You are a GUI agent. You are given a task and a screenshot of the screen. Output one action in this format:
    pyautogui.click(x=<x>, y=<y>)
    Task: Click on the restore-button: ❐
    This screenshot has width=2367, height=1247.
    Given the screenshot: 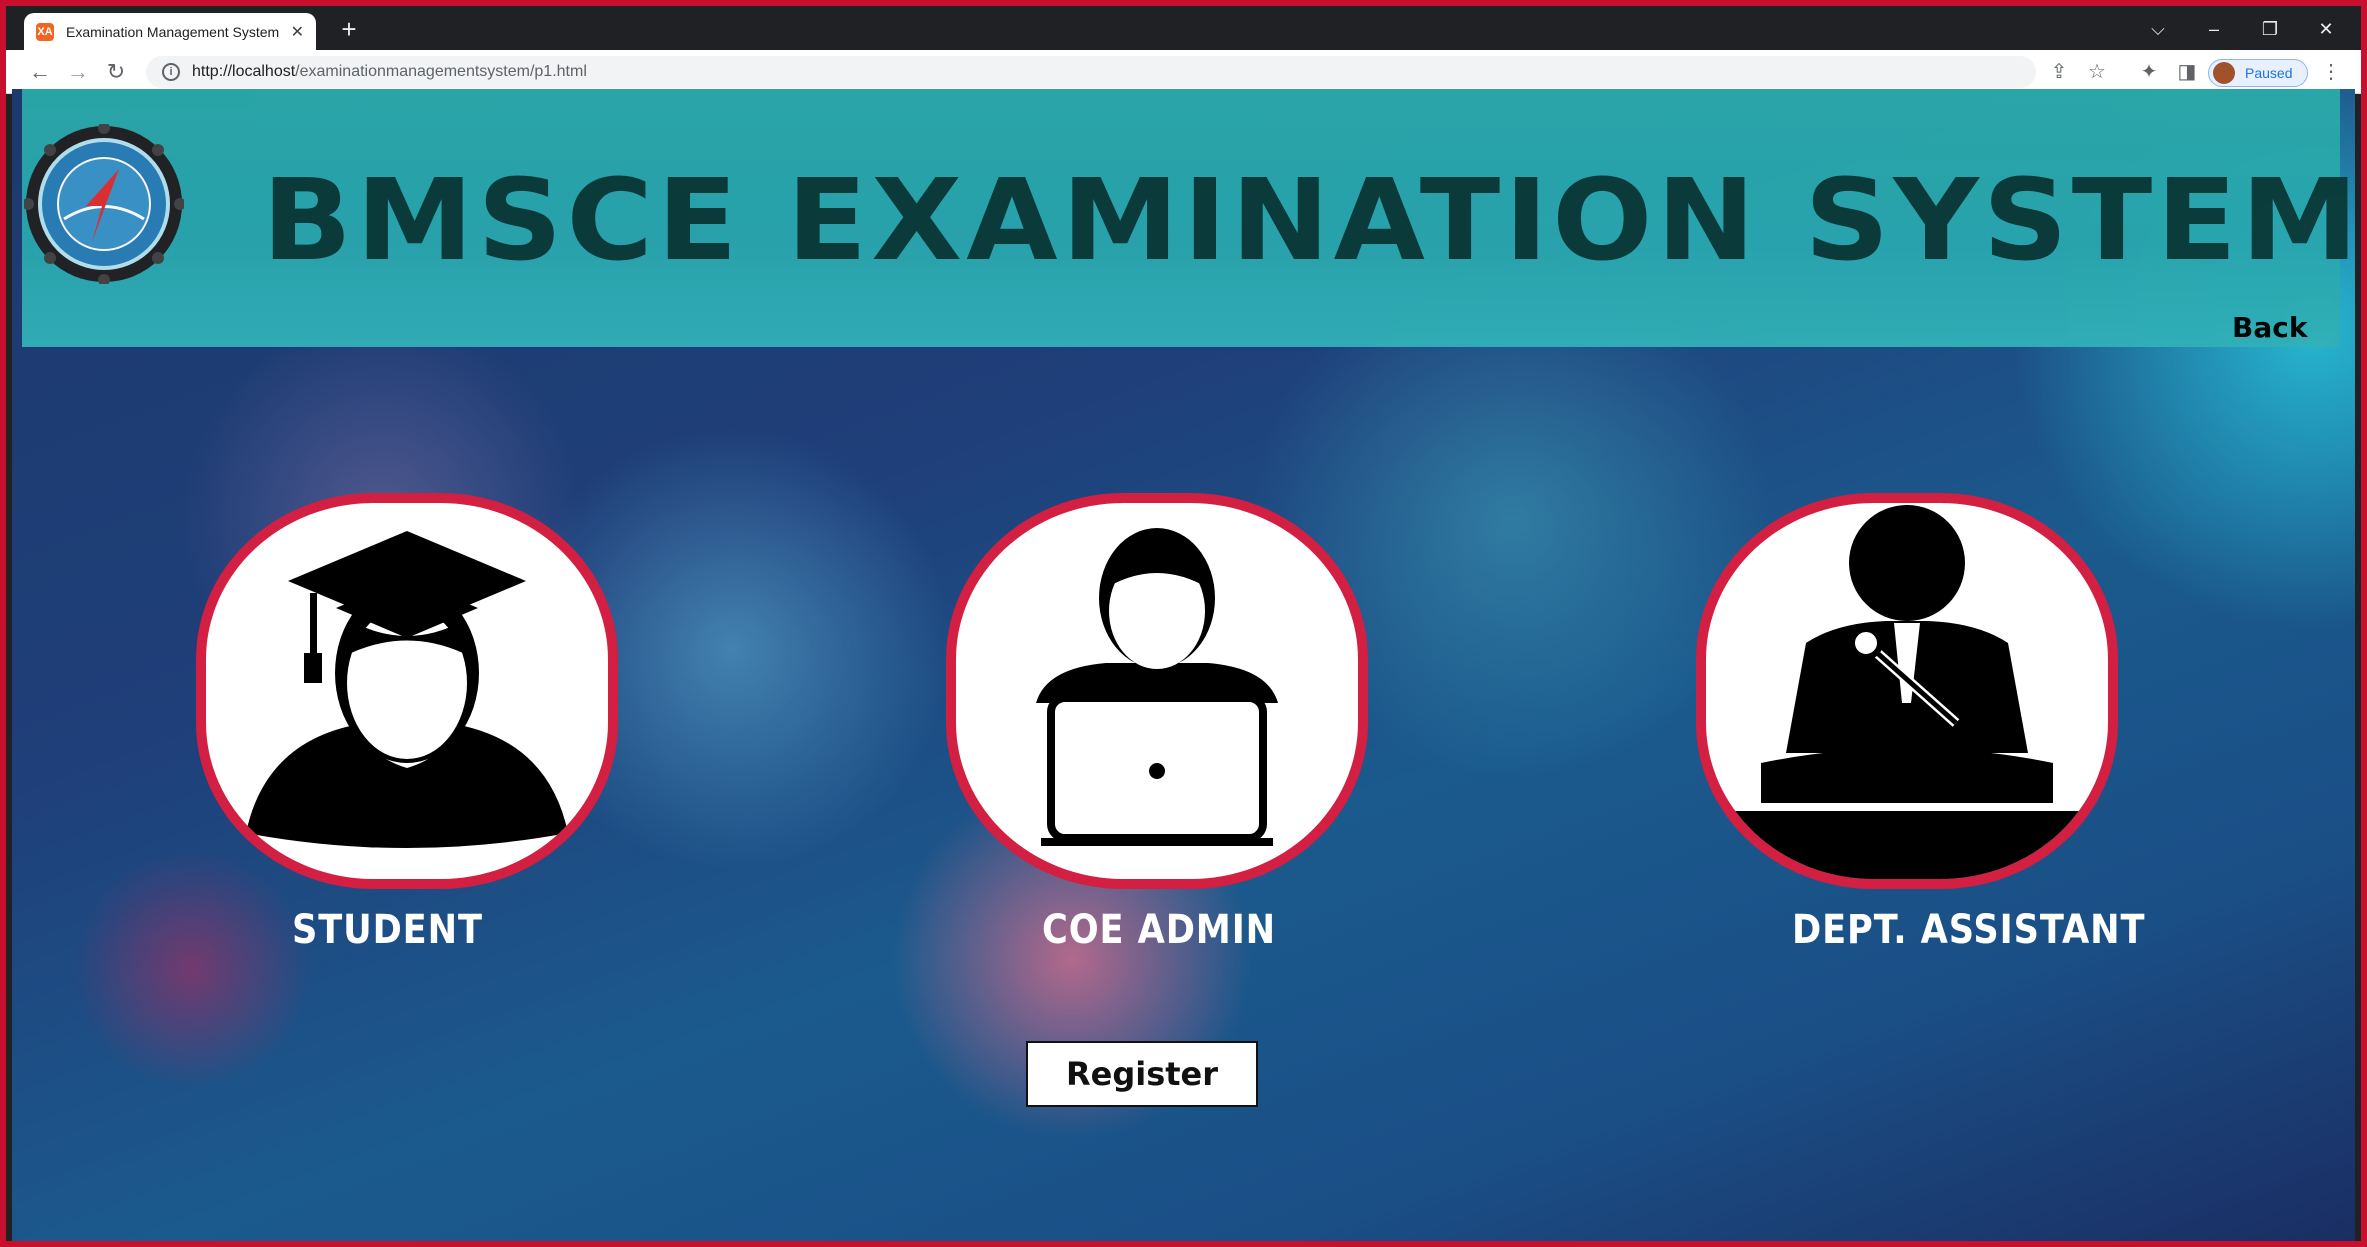 What is the action you would take?
    pyautogui.click(x=2270, y=29)
    